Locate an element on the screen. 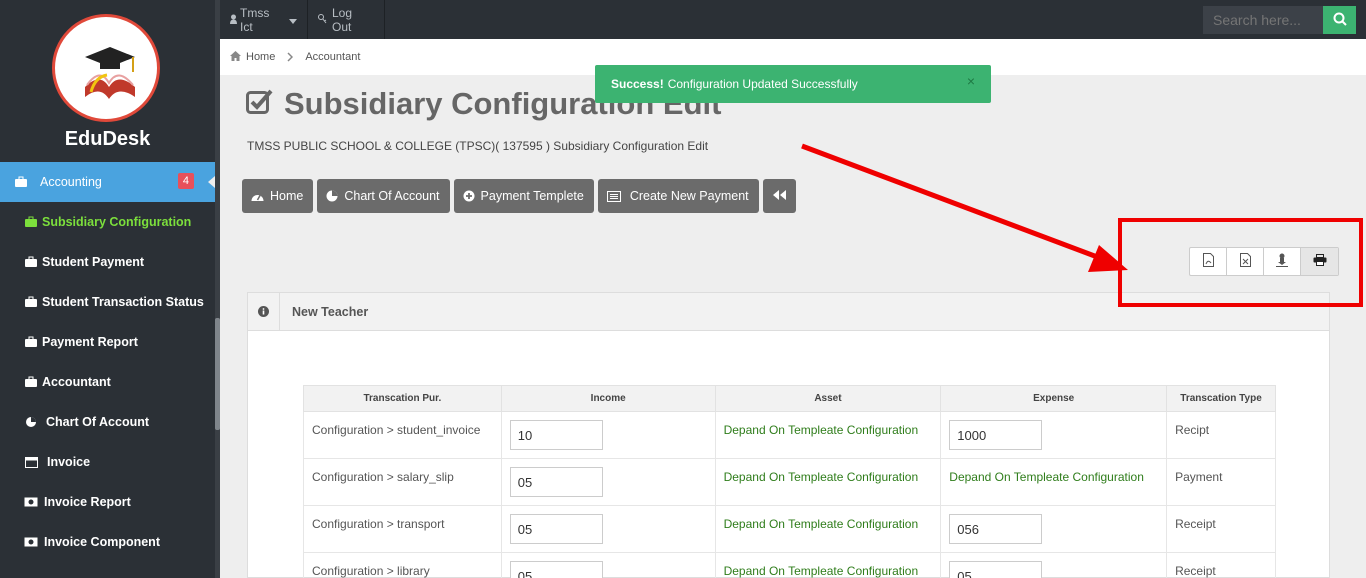 The image size is (1366, 578). sidebar-item-accounting: Accounting 4 is located at coordinates (107, 182).